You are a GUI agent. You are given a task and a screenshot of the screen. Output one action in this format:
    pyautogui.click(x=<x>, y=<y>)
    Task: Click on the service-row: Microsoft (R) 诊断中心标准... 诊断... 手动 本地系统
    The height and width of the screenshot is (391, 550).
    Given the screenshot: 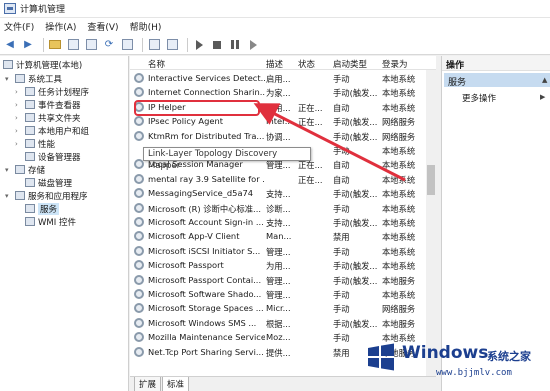 What is the action you would take?
    pyautogui.click(x=278, y=208)
    